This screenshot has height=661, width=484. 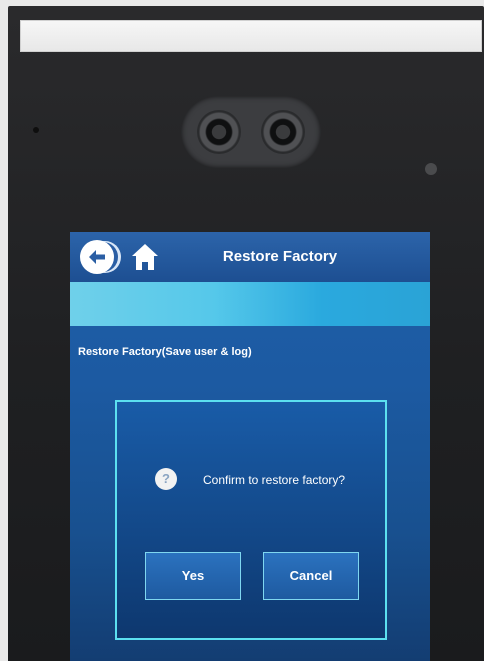 What do you see at coordinates (193, 576) in the screenshot?
I see `yes-button: Yes` at bounding box center [193, 576].